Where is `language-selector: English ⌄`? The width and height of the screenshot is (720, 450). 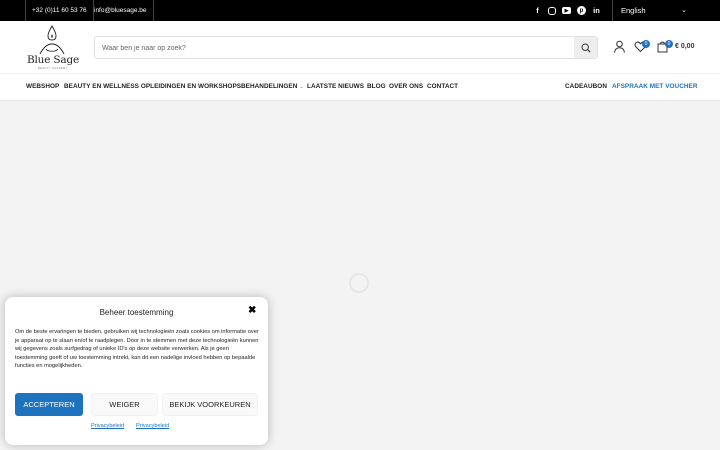 language-selector: English ⌄ is located at coordinates (653, 10).